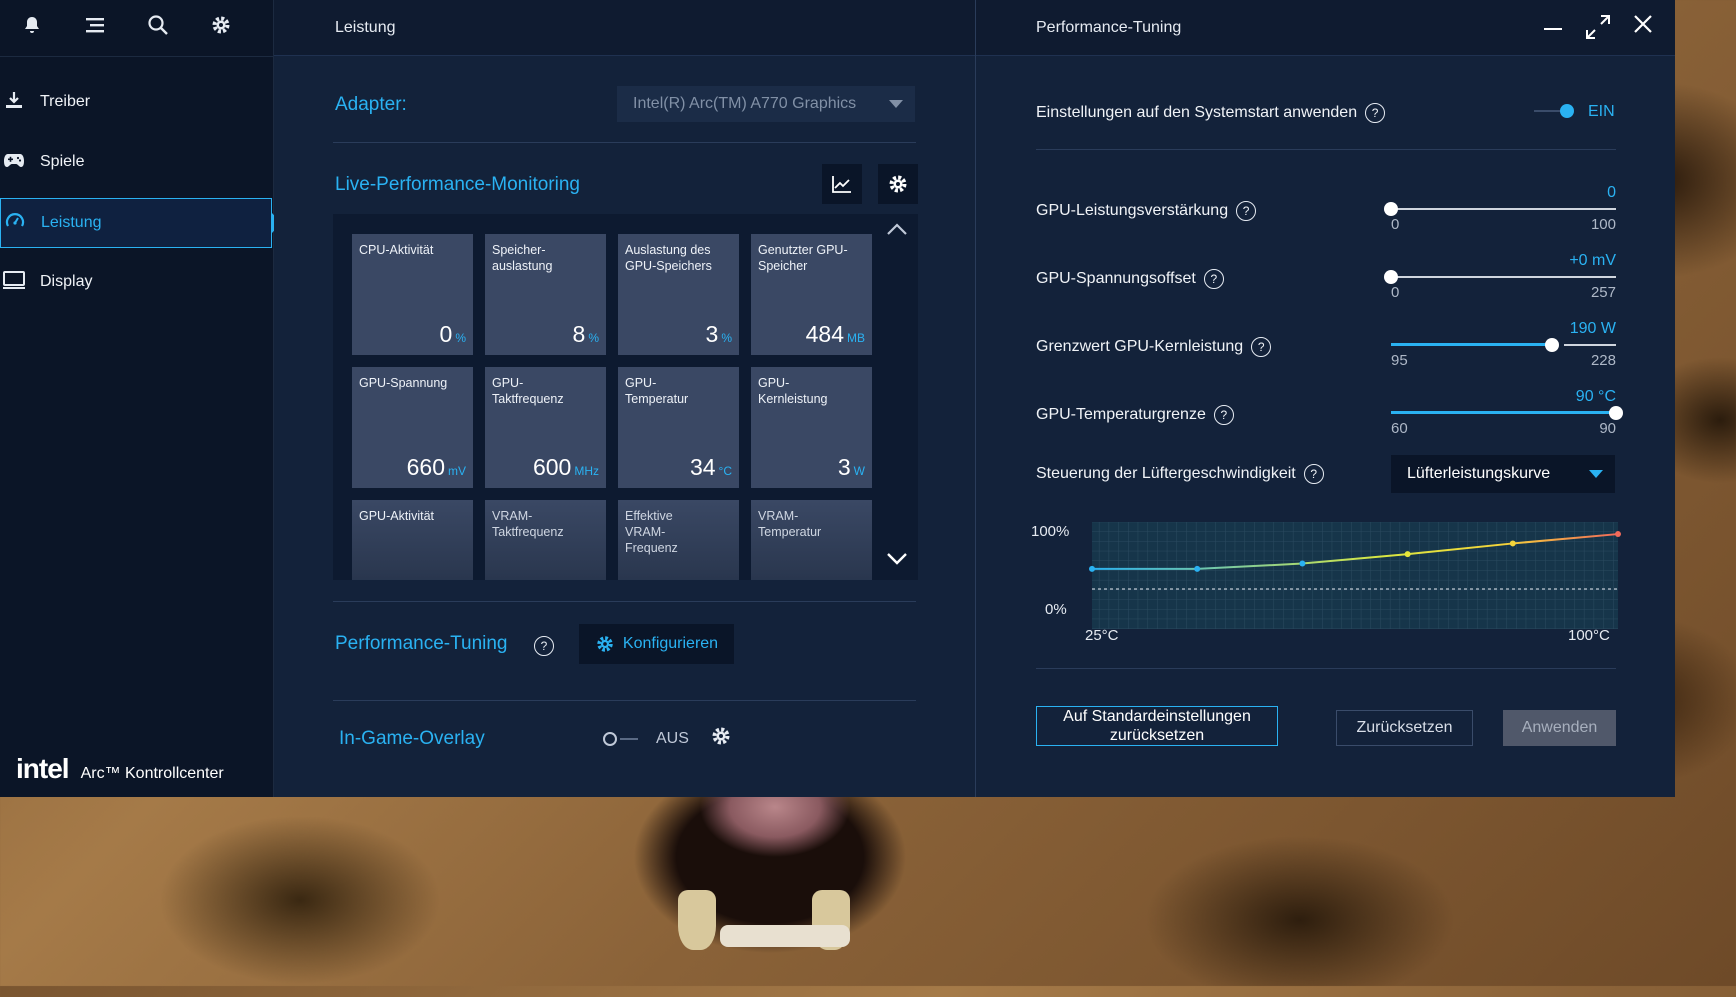 This screenshot has width=1736, height=997. What do you see at coordinates (775, 832) in the screenshot?
I see `background-photo-tongue` at bounding box center [775, 832].